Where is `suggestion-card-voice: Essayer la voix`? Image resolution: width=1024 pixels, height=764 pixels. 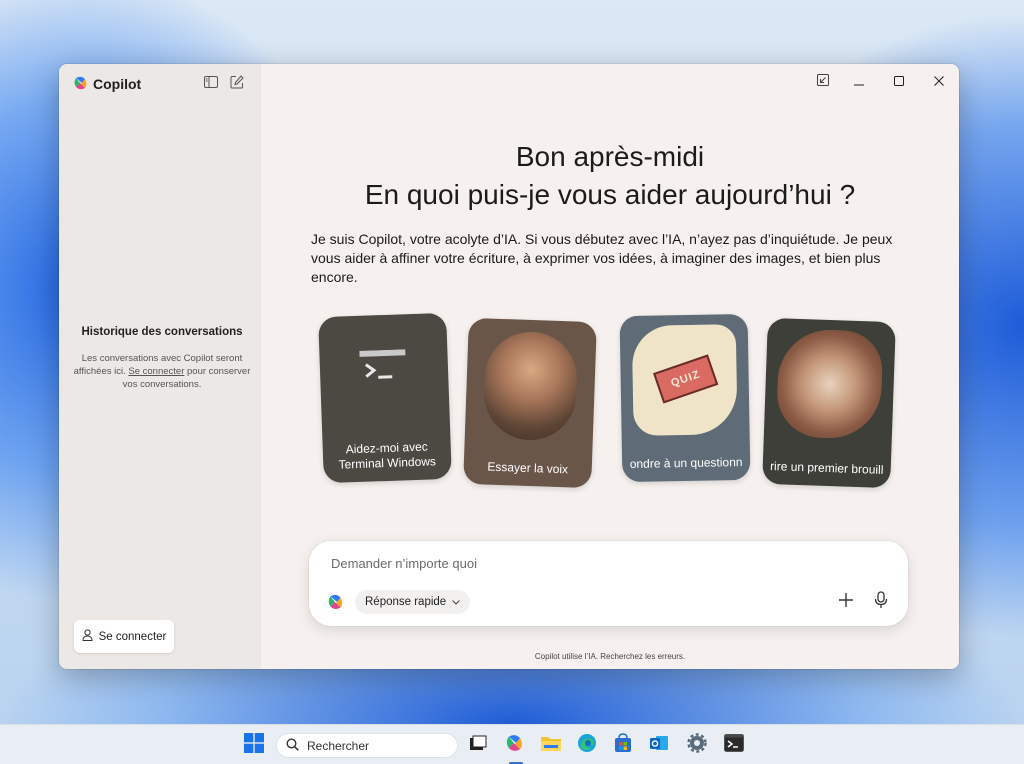 suggestion-card-voice: Essayer la voix is located at coordinates (530, 403).